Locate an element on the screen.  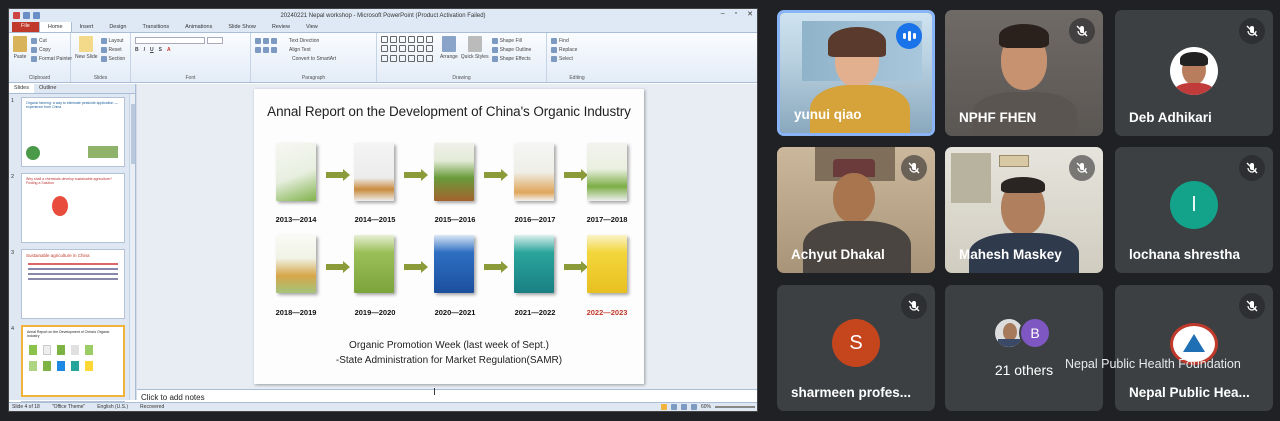
bold-icon: B is located at coordinates (137, 50).